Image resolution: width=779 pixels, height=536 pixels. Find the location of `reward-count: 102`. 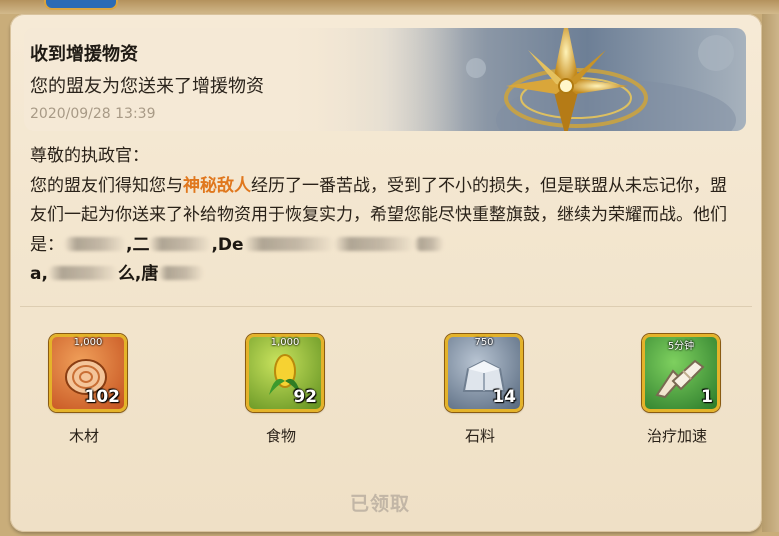

reward-count: 102 is located at coordinates (102, 397).